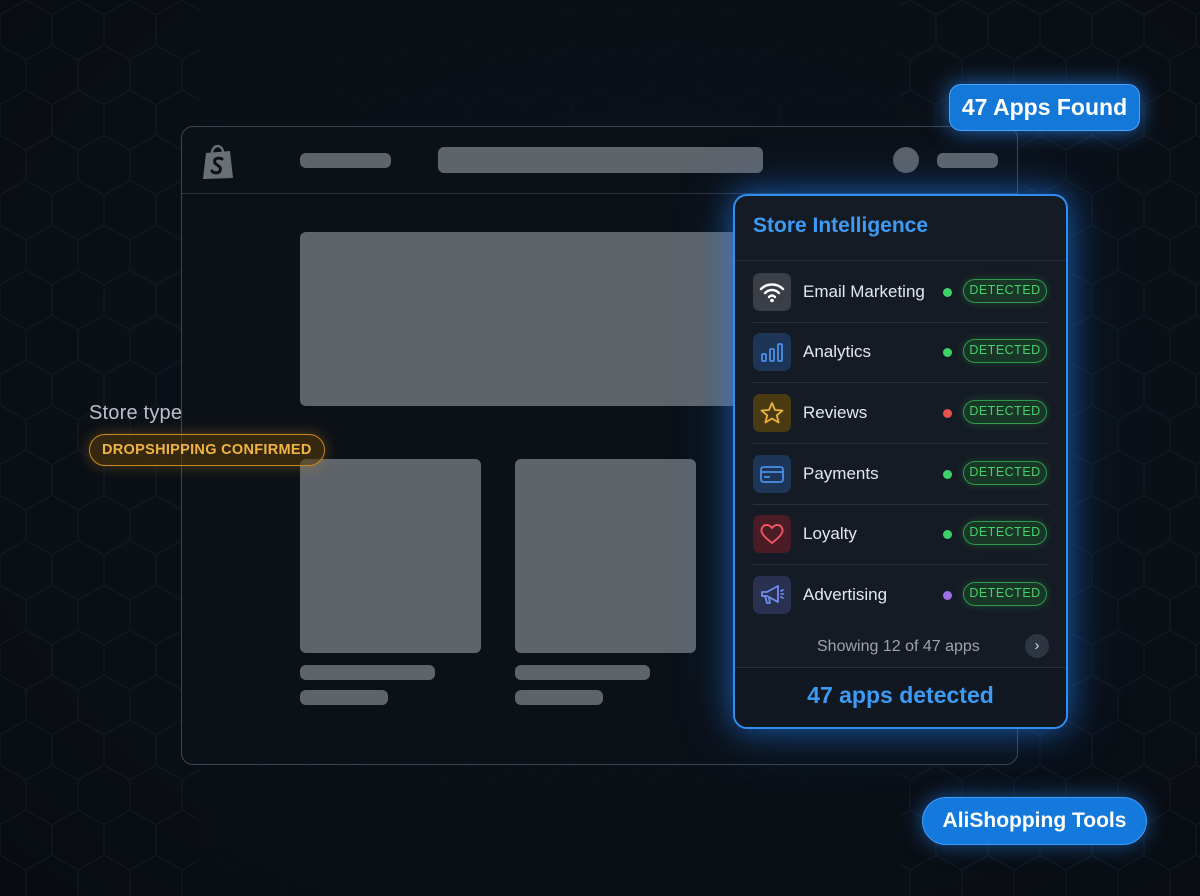  I want to click on brand-badge: AliShopping Tools, so click(1034, 821).